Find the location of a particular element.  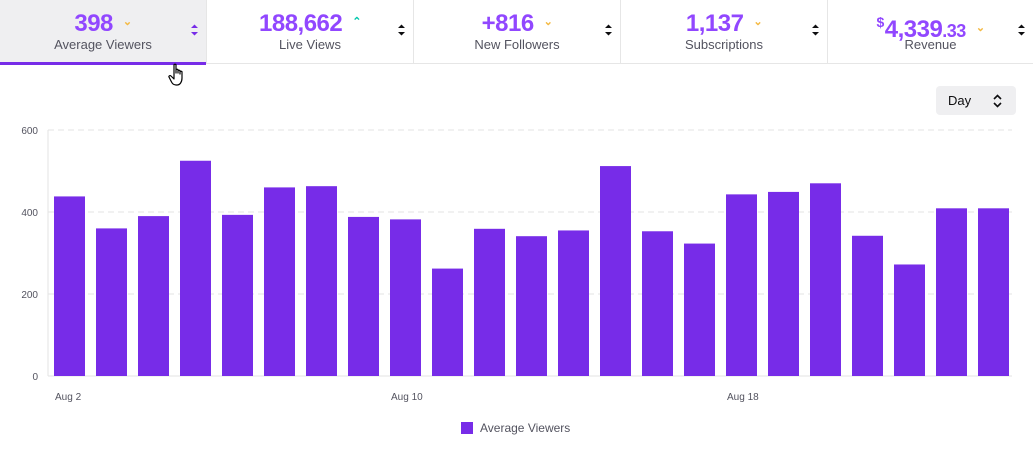

tab-label: Revenue is located at coordinates (930, 44).